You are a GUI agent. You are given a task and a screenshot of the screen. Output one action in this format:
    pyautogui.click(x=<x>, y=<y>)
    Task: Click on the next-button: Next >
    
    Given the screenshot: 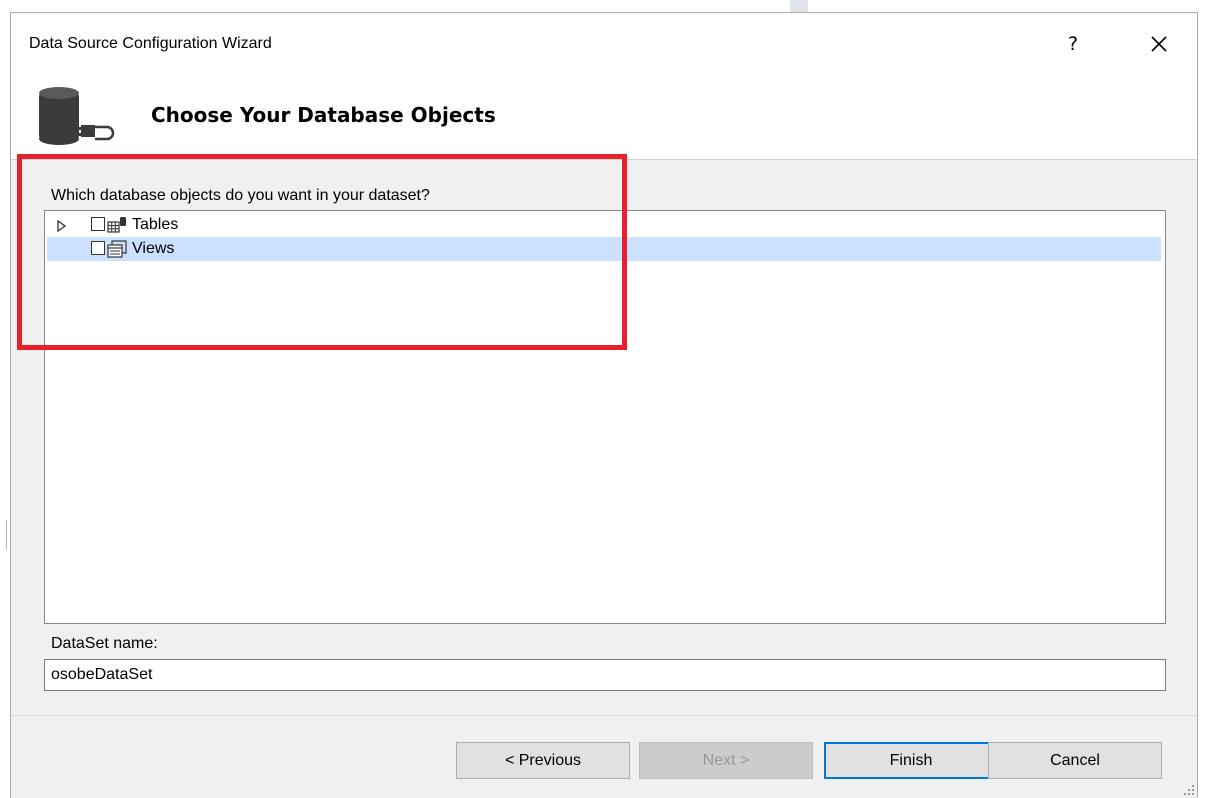 What is the action you would take?
    pyautogui.click(x=726, y=760)
    